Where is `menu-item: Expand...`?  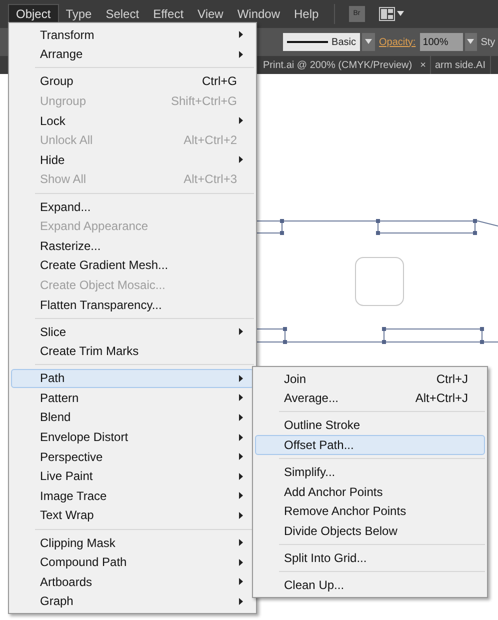
menu-item: Expand... is located at coordinates (132, 206).